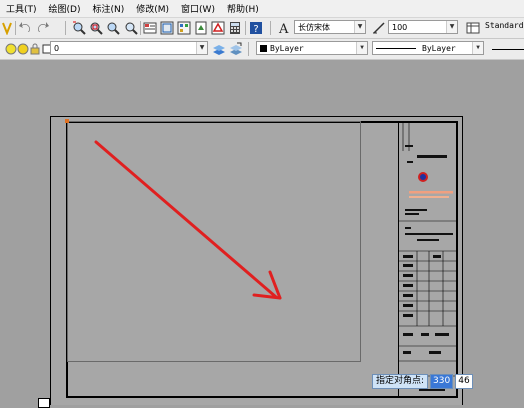 Image resolution: width=524 pixels, height=408 pixels. Describe the element at coordinates (287, 48) in the screenshot. I see `color-value: ByLayer` at that location.